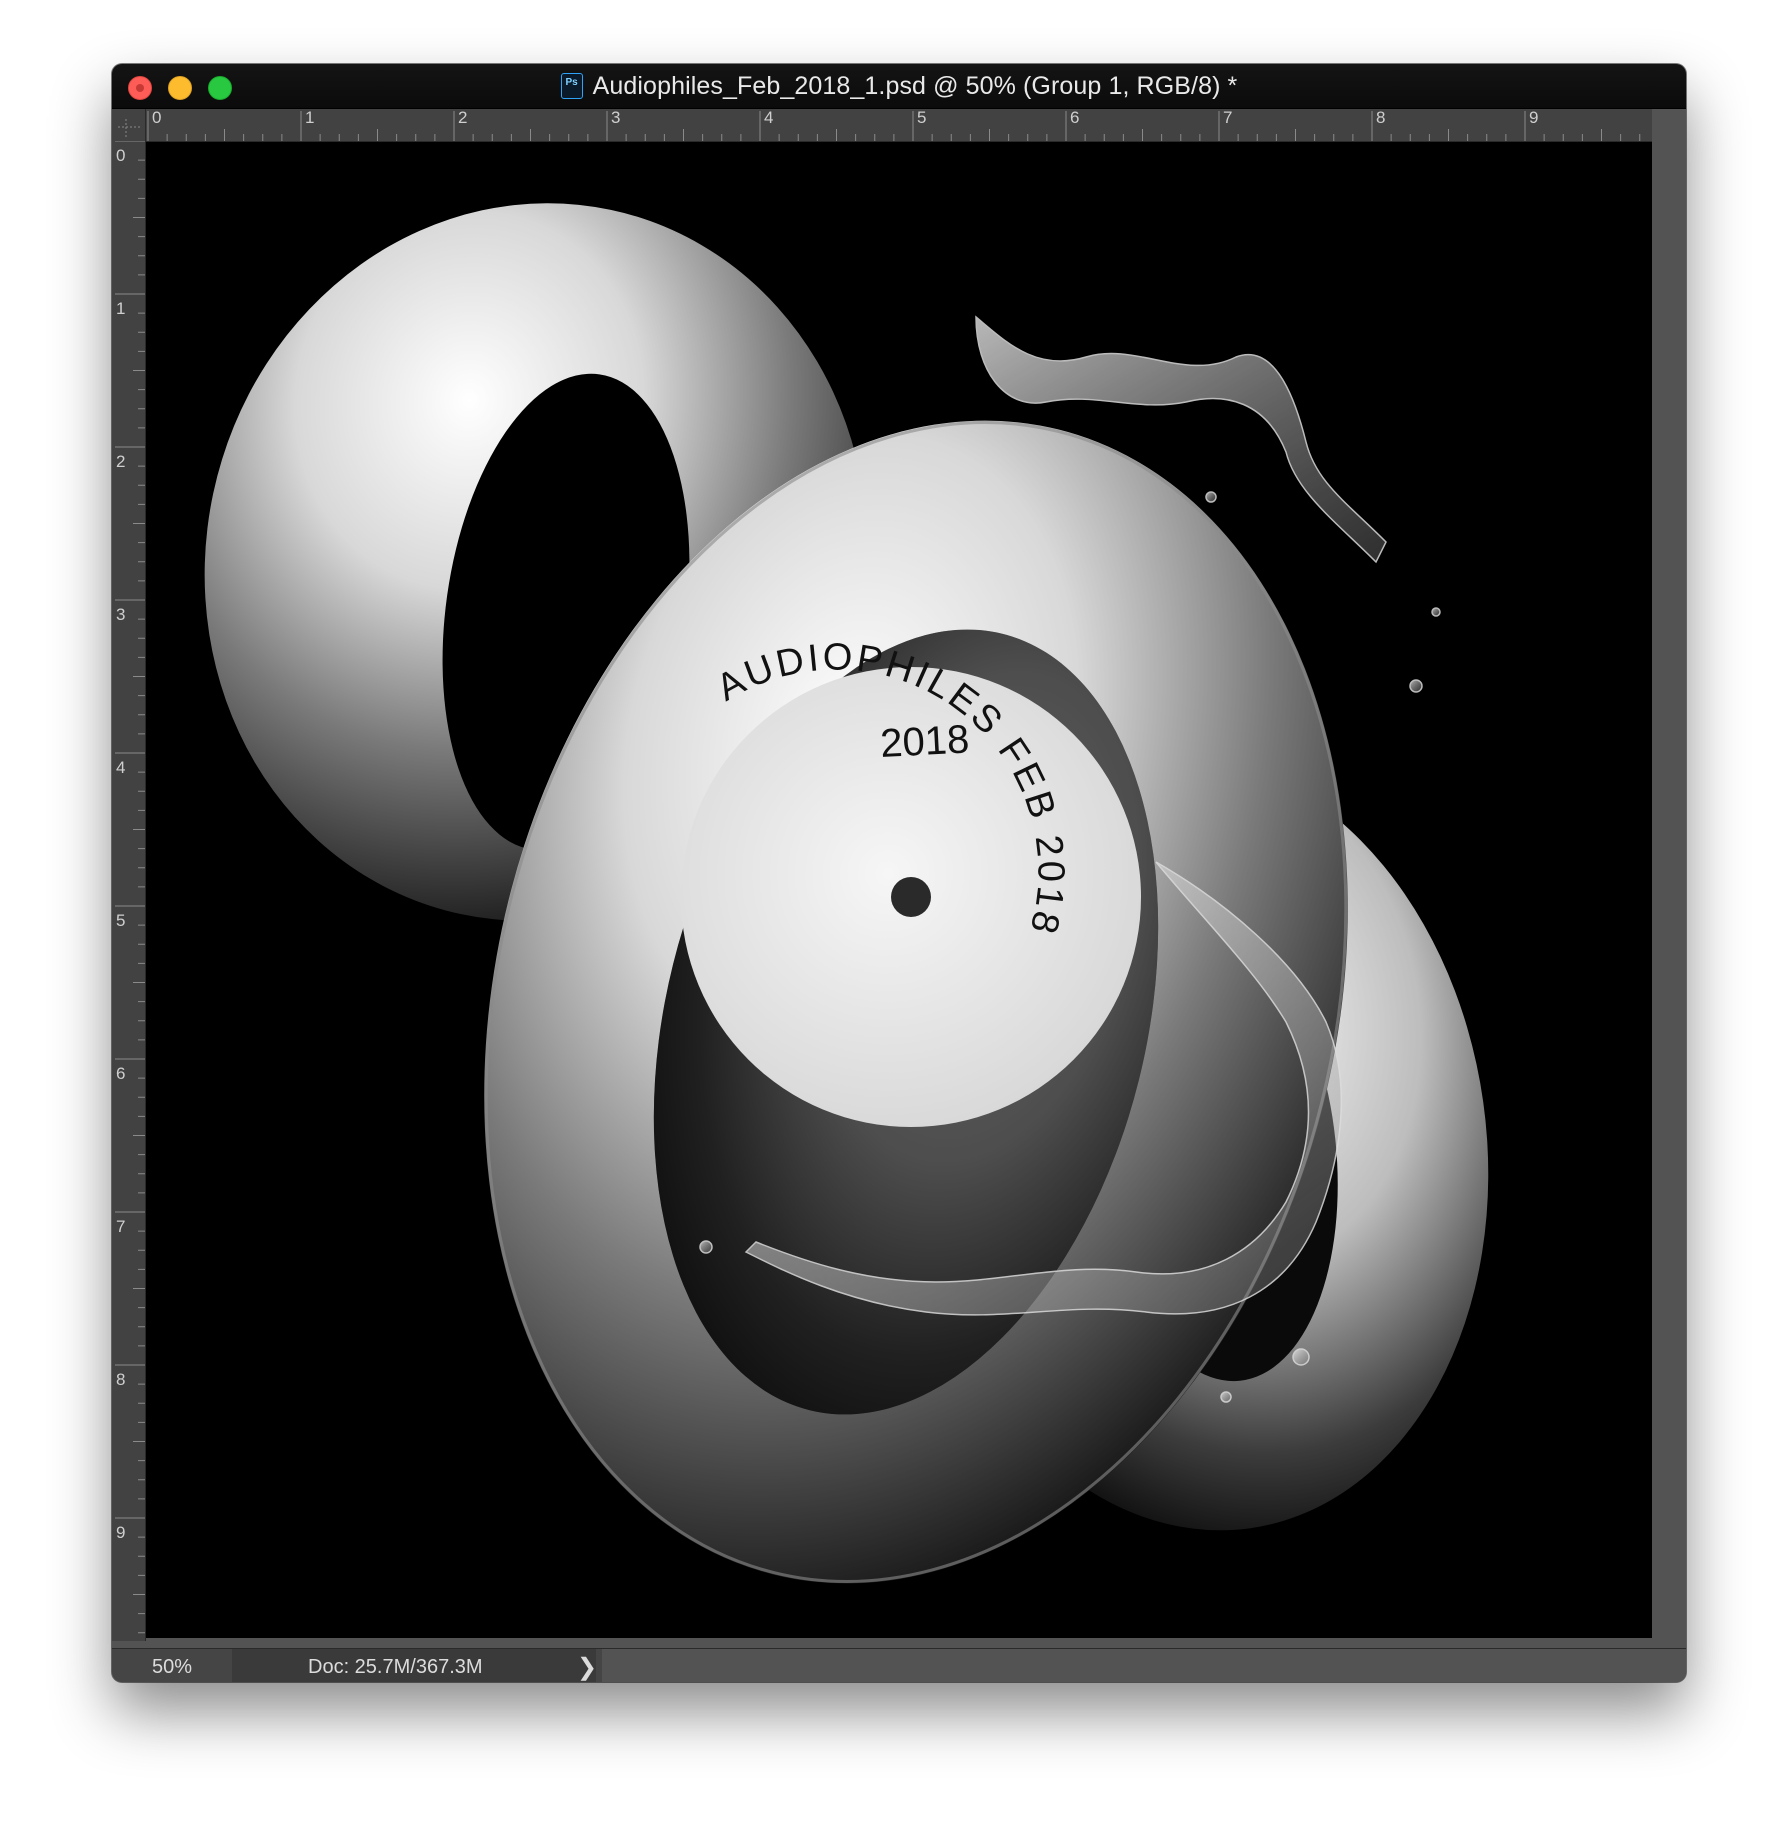 Image resolution: width=1790 pixels, height=1834 pixels. I want to click on photoshop-psd-icon: Ps, so click(571, 86).